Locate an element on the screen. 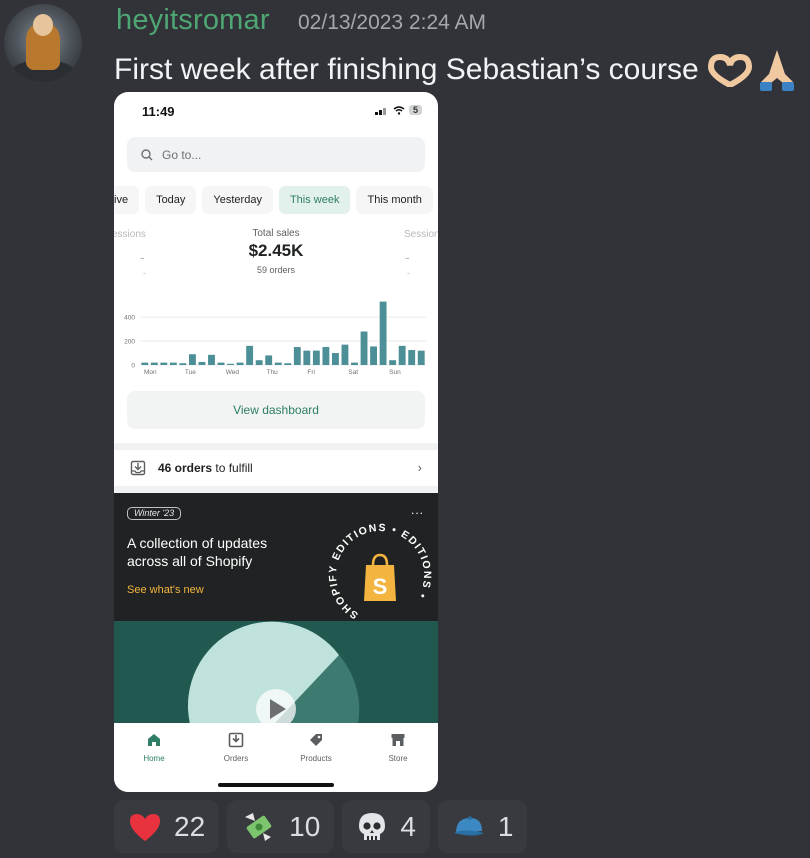 The image size is (810, 858). orders-to-fulfill-row: 46 orders to fulfill › is located at coordinates (276, 468).